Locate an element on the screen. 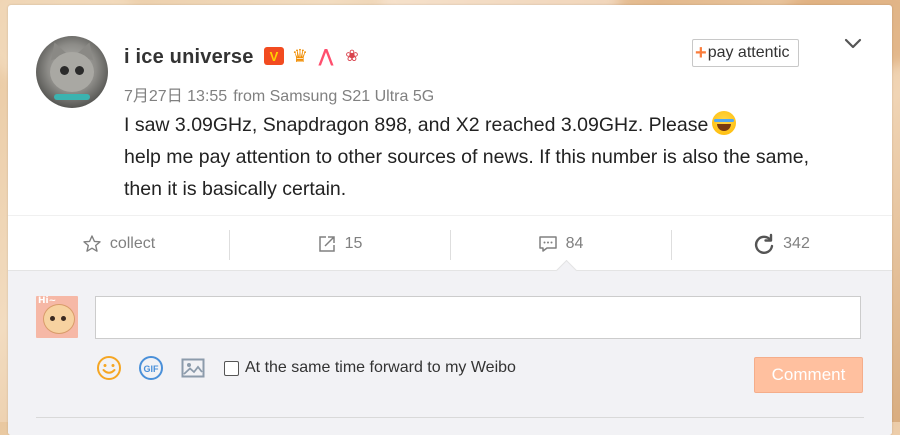  forward-to-weibo-checkbox: At the same time forward to my Weibo is located at coordinates (370, 368).